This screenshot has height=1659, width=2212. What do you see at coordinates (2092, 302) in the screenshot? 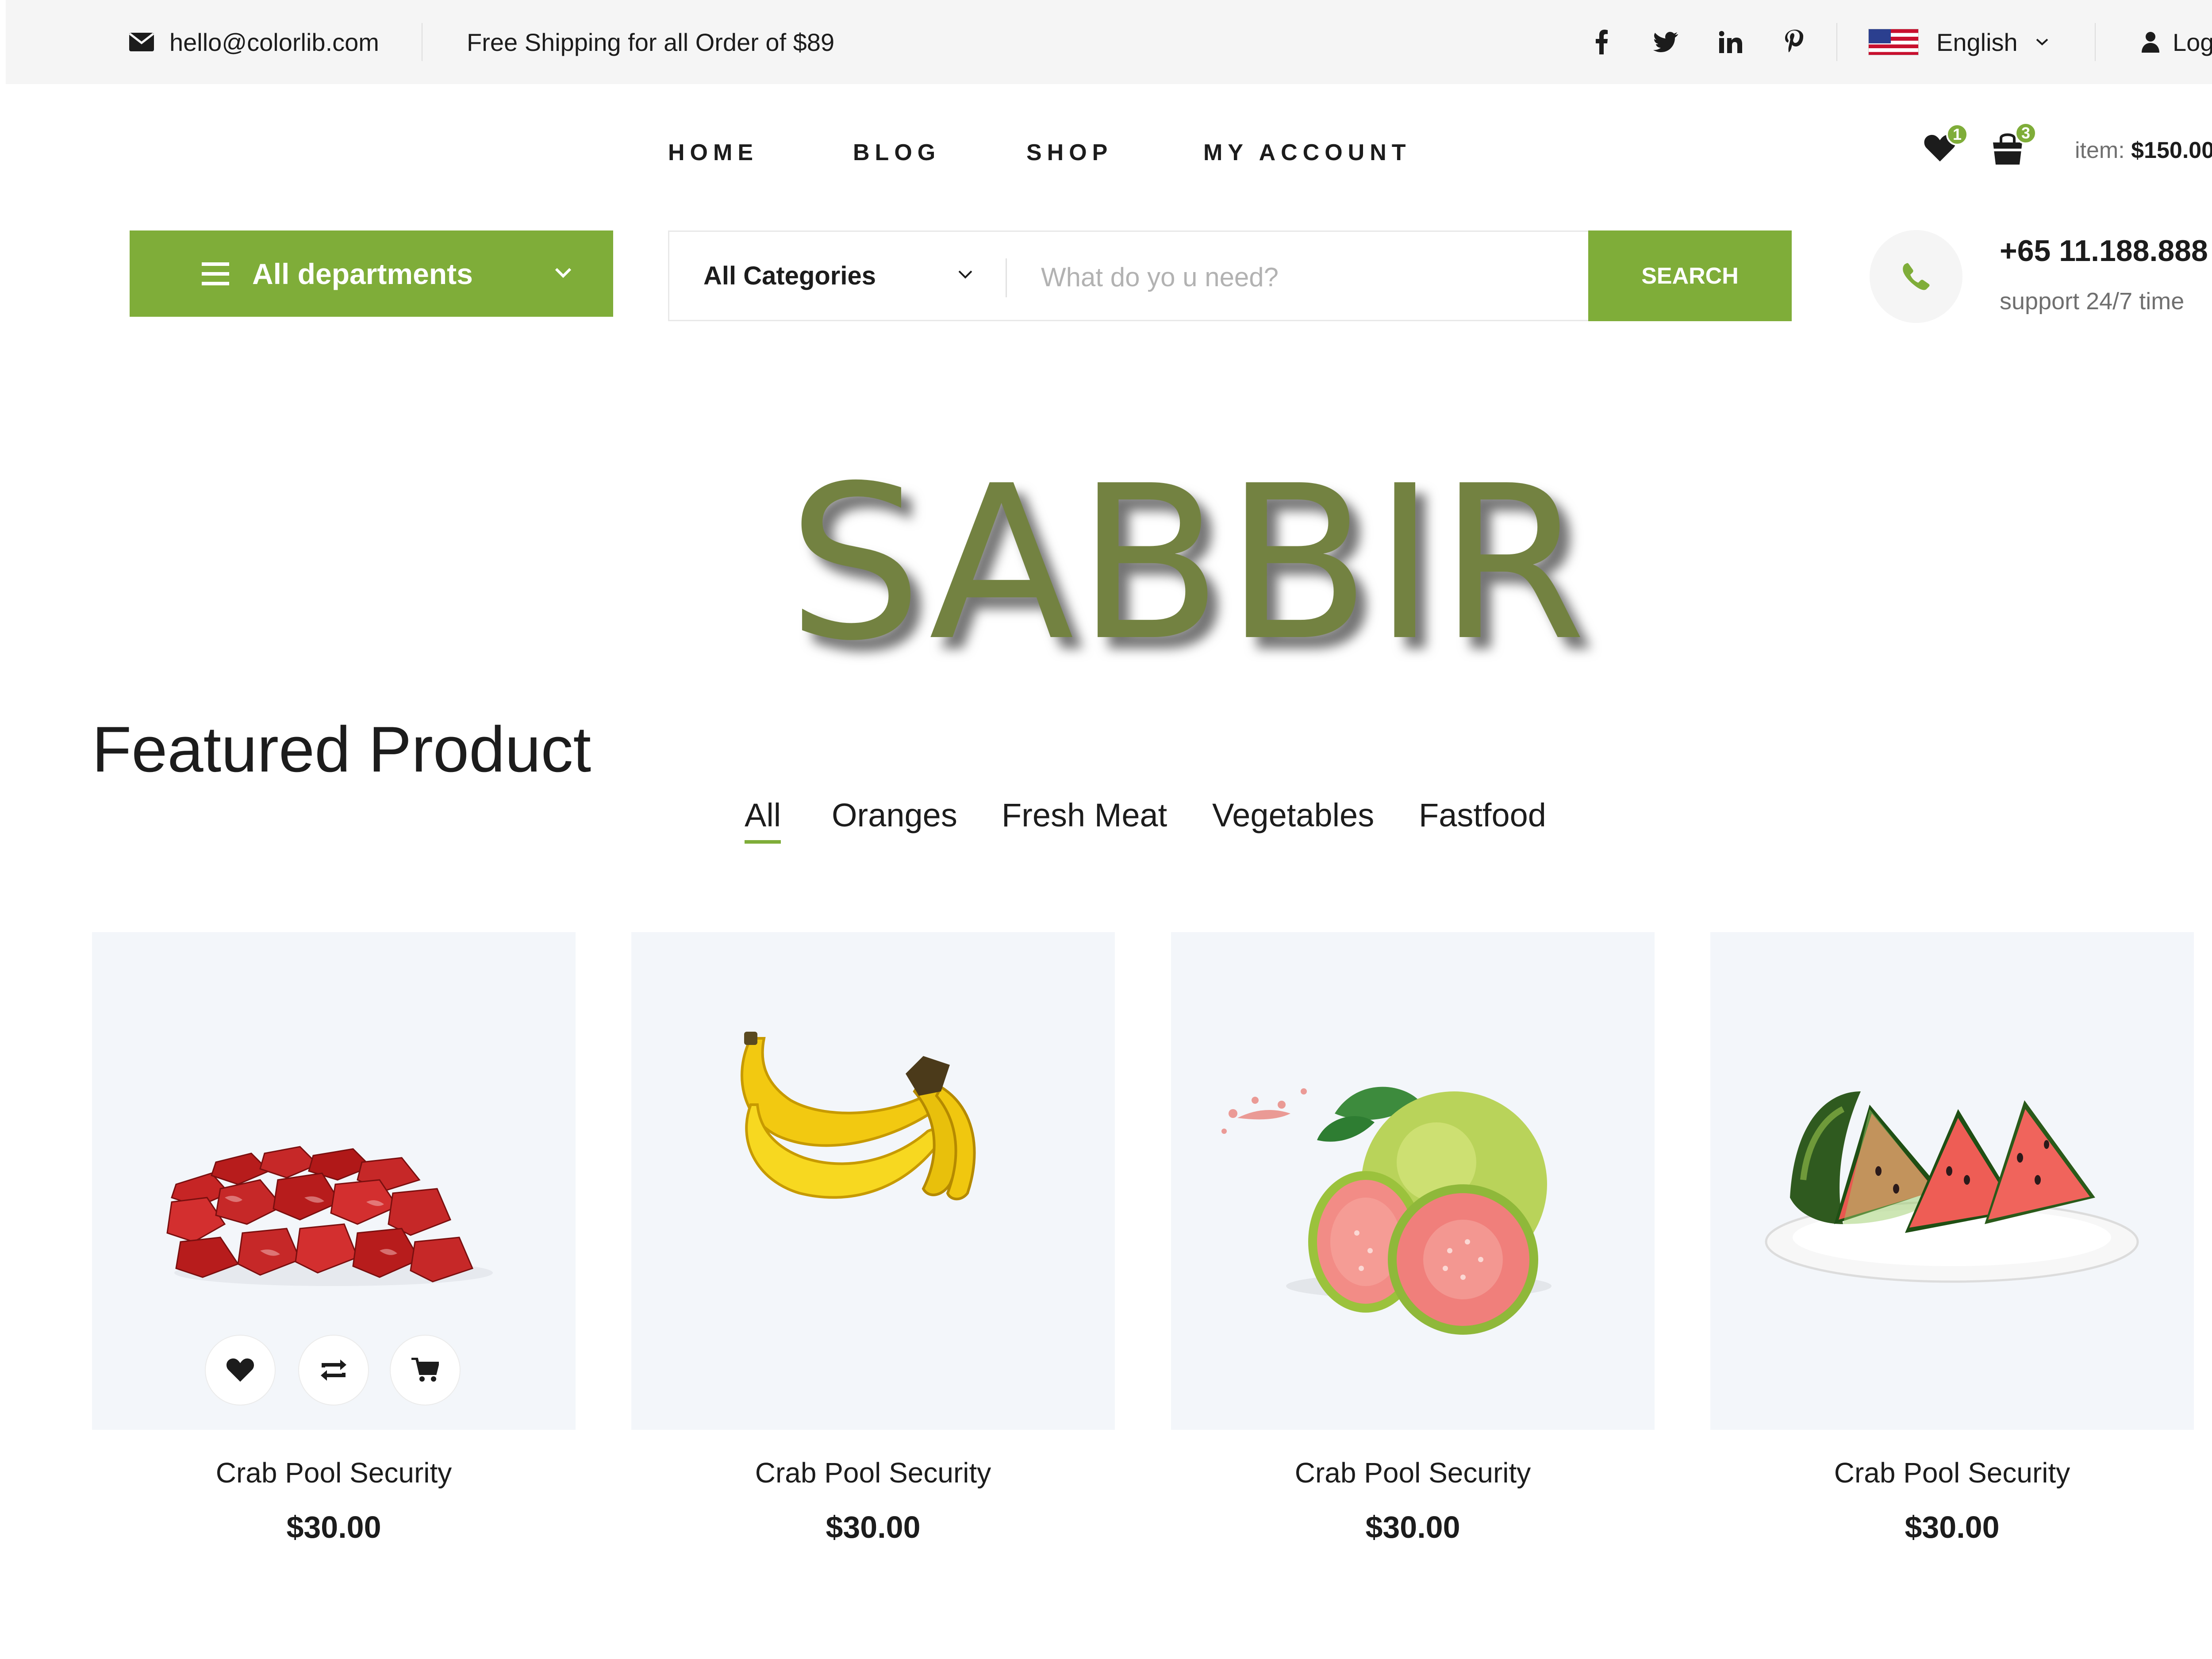
I see `support-hours-text: support 24/7 time` at bounding box center [2092, 302].